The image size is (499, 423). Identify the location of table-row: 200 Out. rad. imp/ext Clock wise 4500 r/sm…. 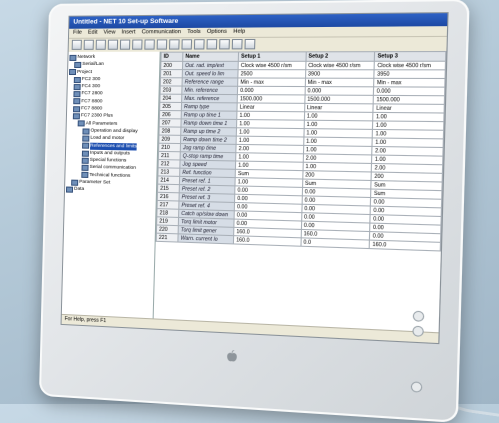
(303, 65).